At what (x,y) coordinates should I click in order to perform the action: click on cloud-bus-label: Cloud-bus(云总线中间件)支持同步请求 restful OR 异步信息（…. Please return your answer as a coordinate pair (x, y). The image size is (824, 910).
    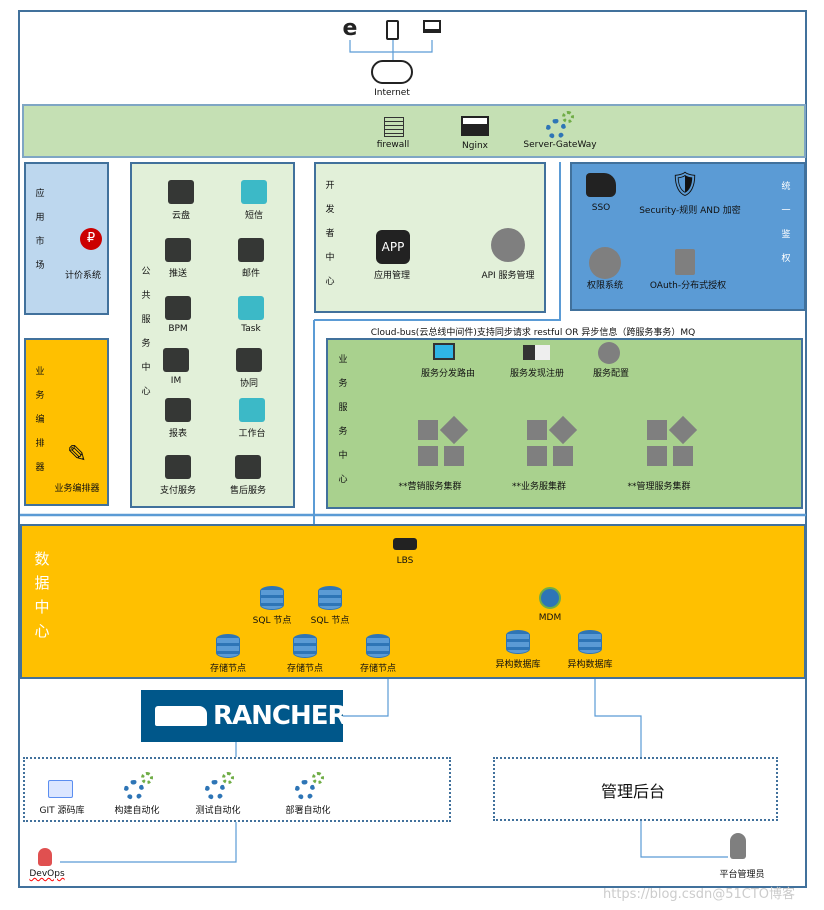
    Looking at the image, I should click on (533, 333).